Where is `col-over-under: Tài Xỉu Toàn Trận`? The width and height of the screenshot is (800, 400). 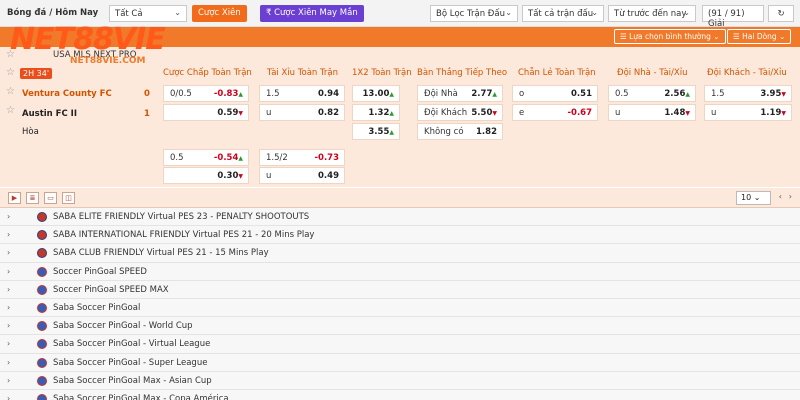 col-over-under: Tài Xỉu Toàn Trận is located at coordinates (303, 73).